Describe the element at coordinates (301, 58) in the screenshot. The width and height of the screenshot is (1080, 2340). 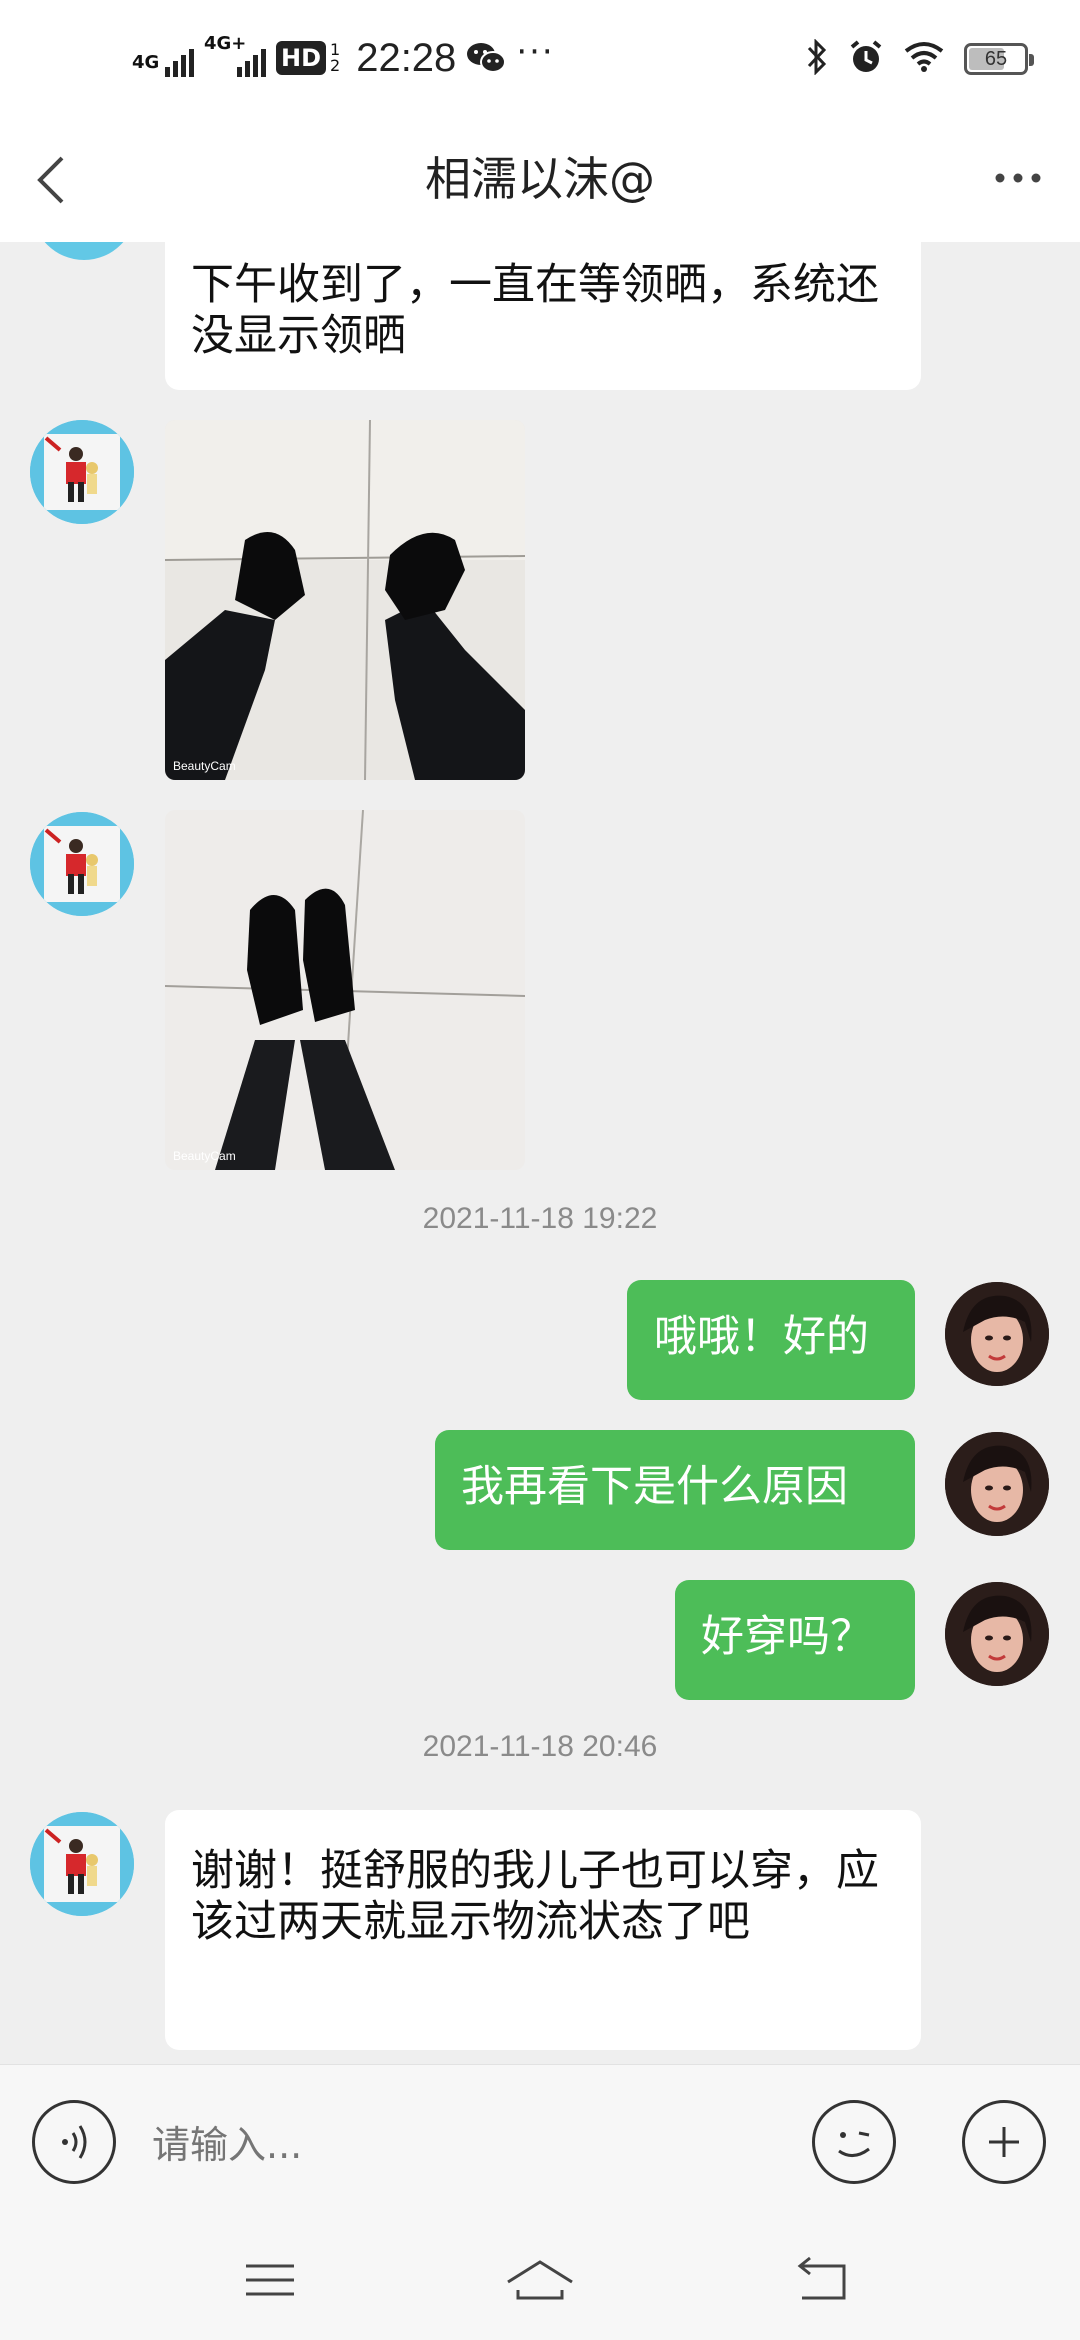
I see `hd-voice-icon: HD` at that location.